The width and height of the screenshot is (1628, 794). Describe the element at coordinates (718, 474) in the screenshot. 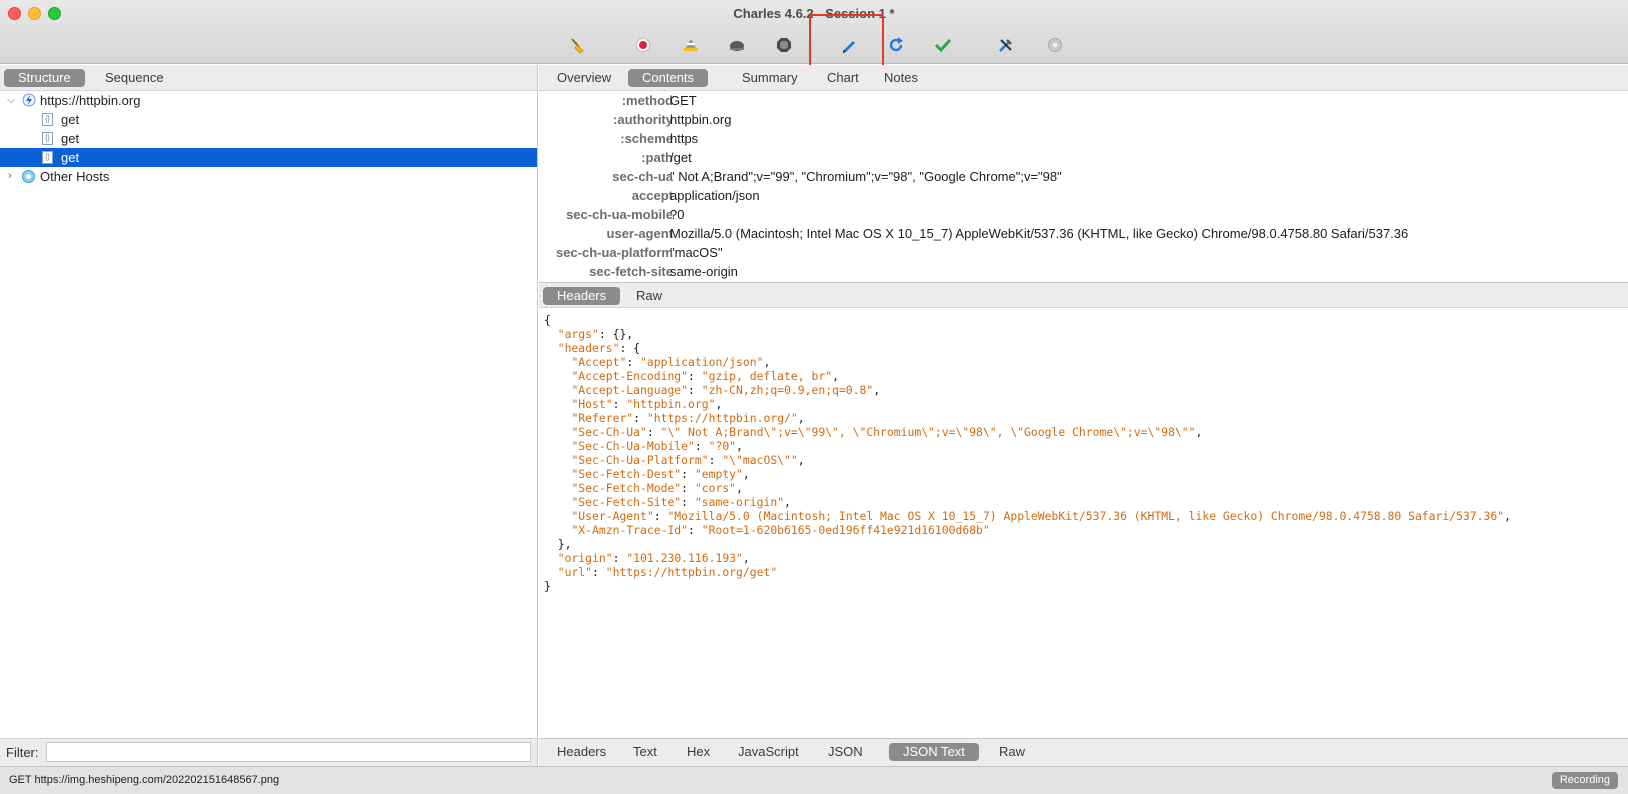

I see `json-string-value: "empty"` at that location.